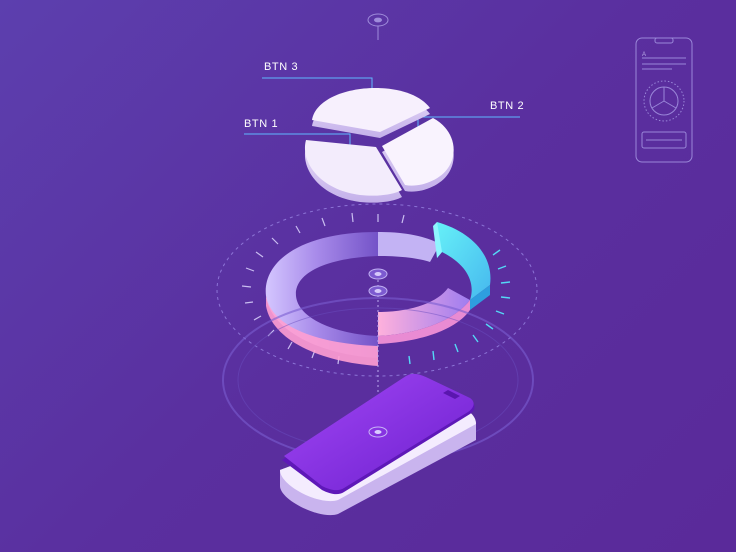 The width and height of the screenshot is (736, 552). What do you see at coordinates (379, 145) in the screenshot?
I see `pie-button-group` at bounding box center [379, 145].